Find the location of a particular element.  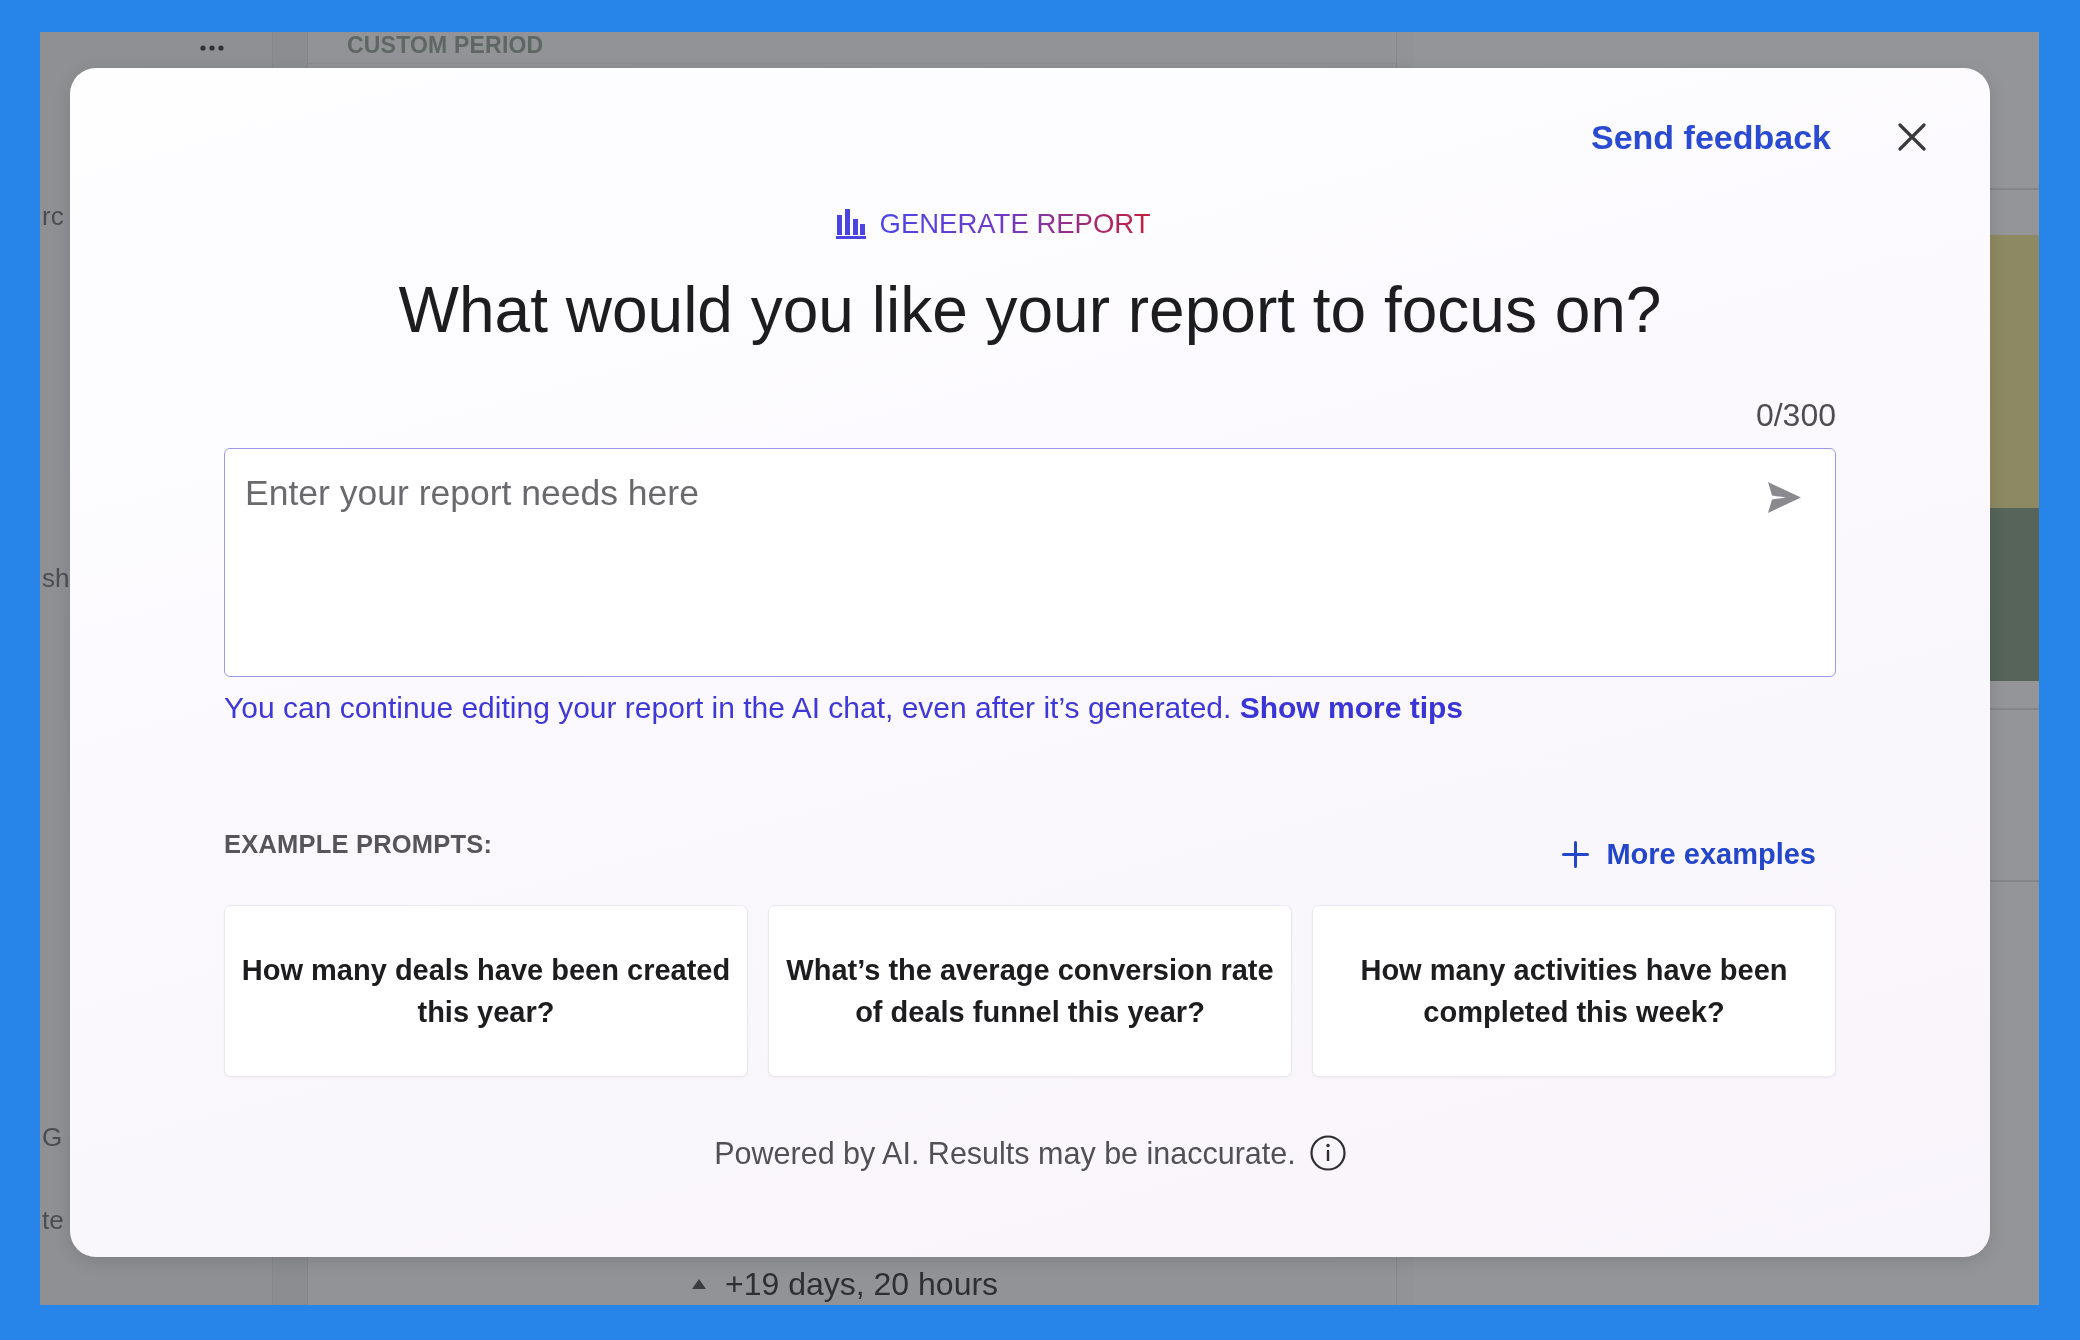

duration-text: +19 days, 20 hours is located at coordinates (862, 1284).